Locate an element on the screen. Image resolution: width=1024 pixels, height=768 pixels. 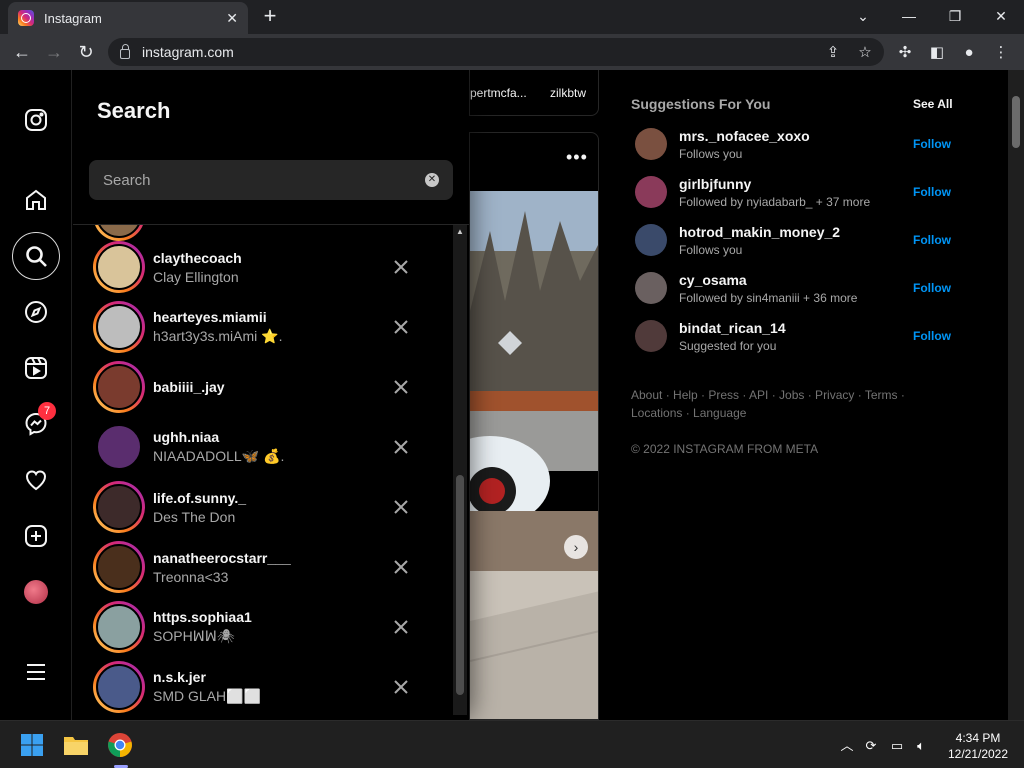
taskbar-clock: 4:34 PM 12/21/2022 is located at coordinates (978, 746).